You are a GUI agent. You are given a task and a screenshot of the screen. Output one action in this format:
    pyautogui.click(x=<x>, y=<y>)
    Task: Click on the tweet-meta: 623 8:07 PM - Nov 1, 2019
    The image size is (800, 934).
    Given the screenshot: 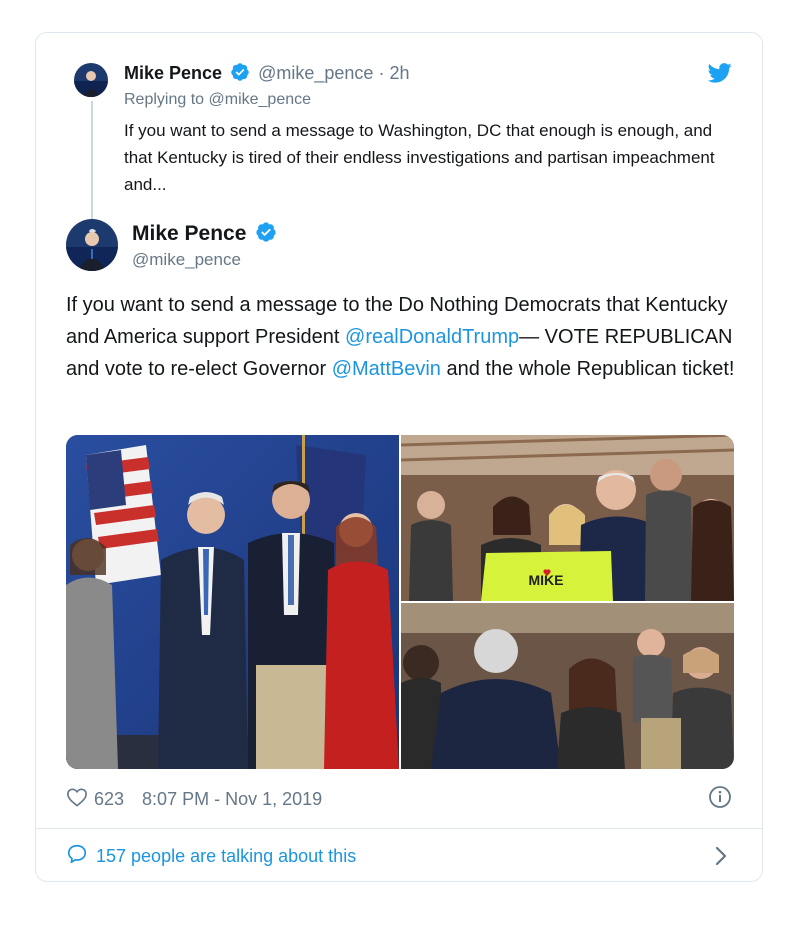 What is the action you would take?
    pyautogui.click(x=194, y=799)
    